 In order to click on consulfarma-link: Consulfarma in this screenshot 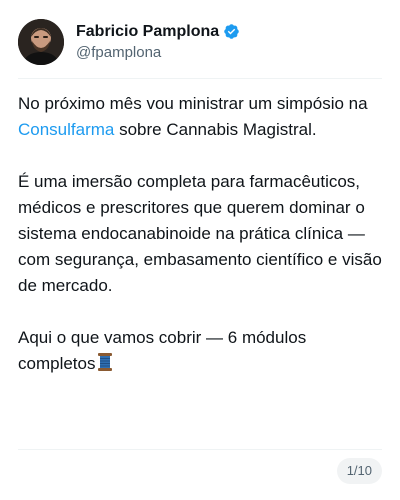, I will do `click(66, 129)`.